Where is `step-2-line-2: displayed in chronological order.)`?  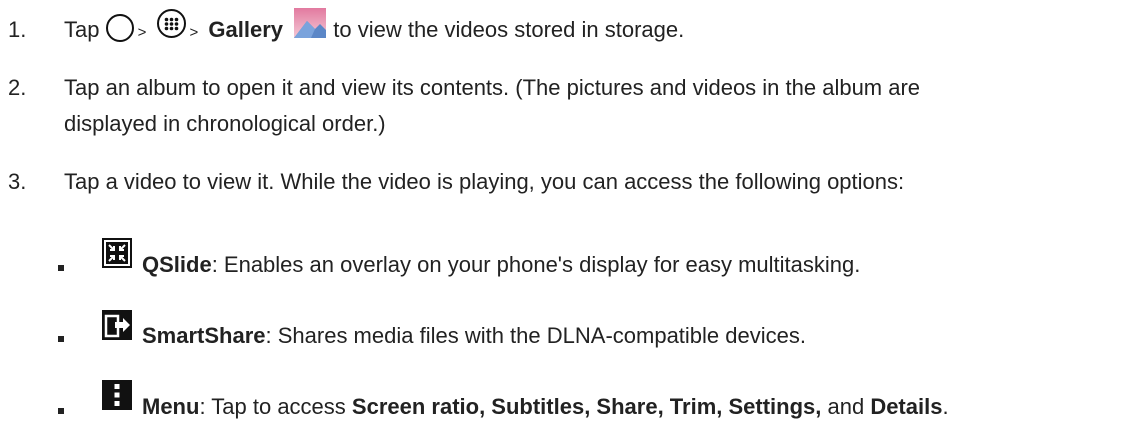 step-2-line-2: displayed in chronological order.) is located at coordinates (225, 123).